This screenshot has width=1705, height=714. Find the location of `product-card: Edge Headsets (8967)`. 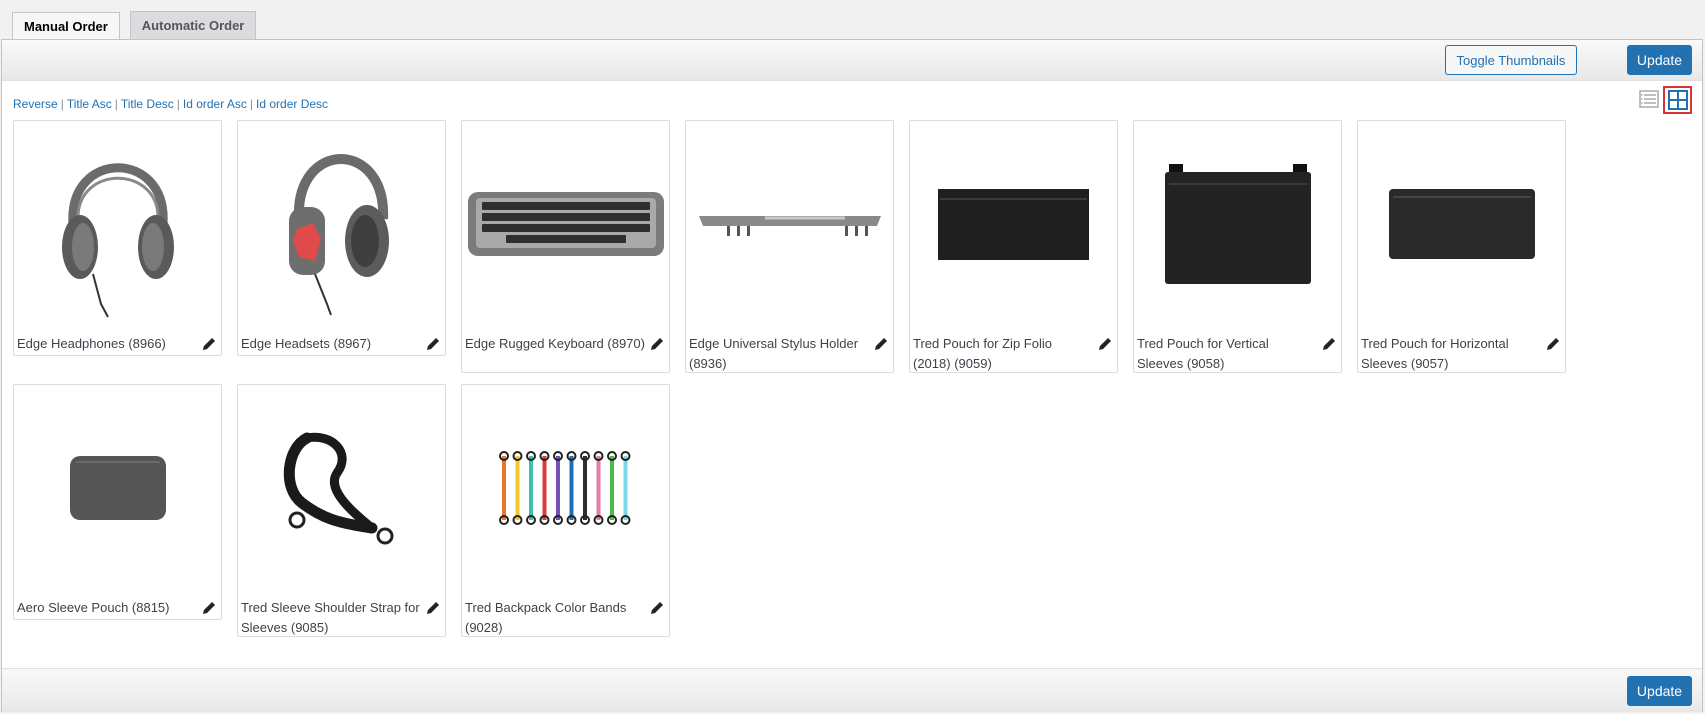

product-card: Edge Headsets (8967) is located at coordinates (341, 238).